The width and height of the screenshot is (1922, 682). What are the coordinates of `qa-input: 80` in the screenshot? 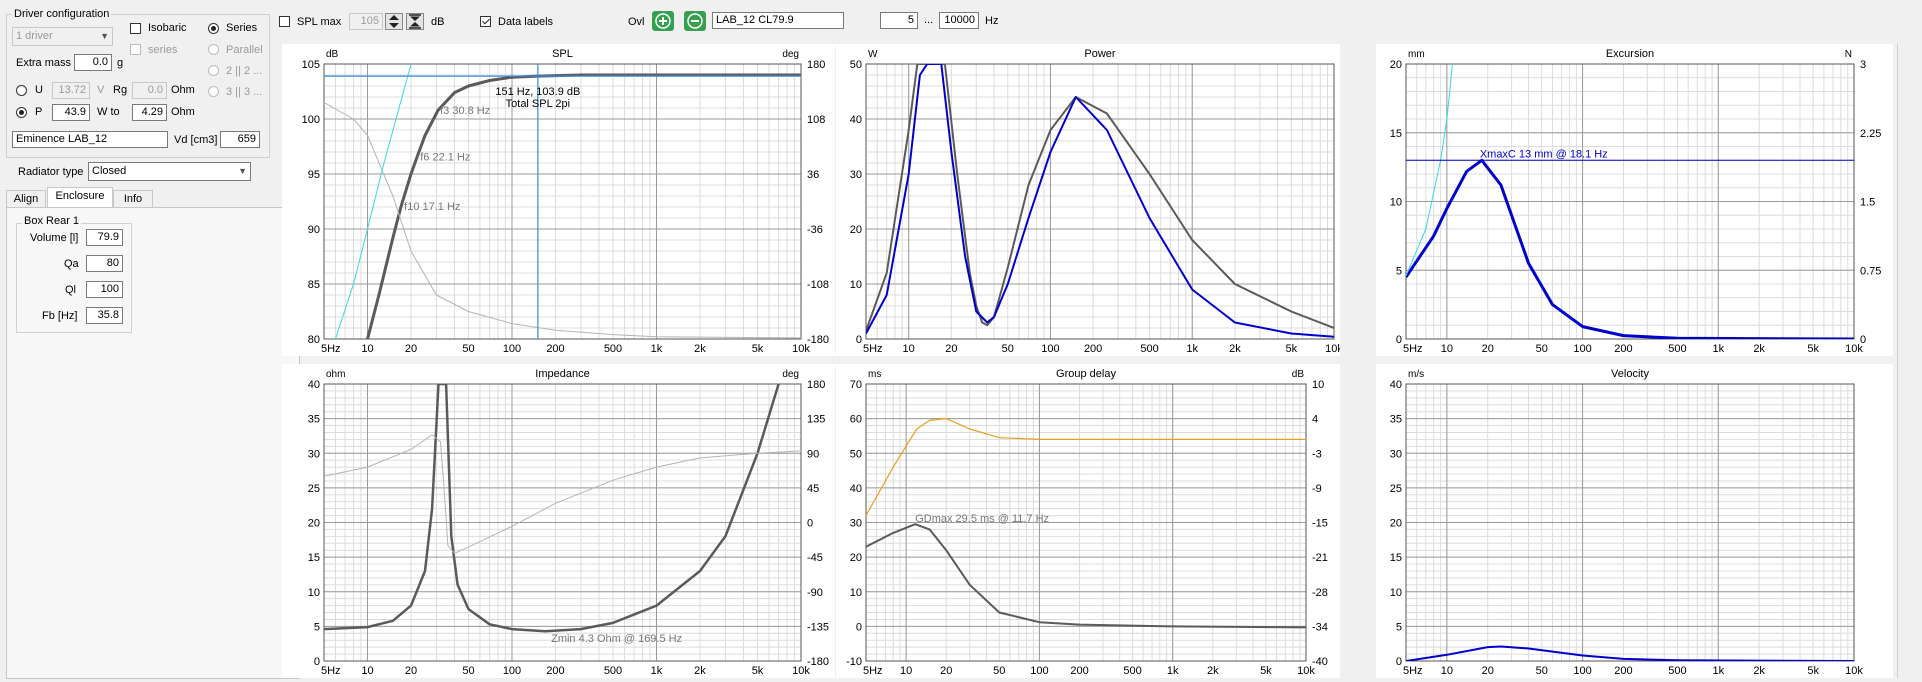 It's located at (104, 263).